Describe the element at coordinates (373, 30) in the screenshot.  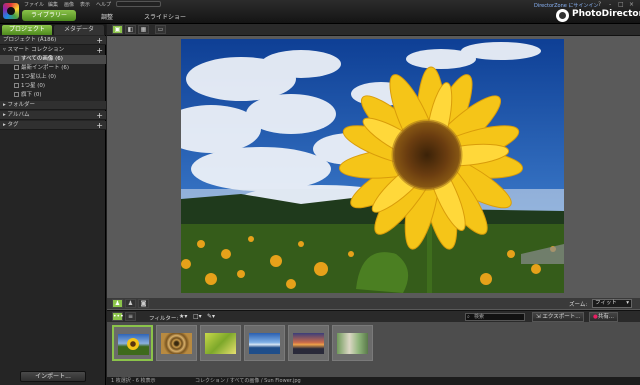
I see `view-toolbar: ▣ ◧ ▦ ▭` at that location.